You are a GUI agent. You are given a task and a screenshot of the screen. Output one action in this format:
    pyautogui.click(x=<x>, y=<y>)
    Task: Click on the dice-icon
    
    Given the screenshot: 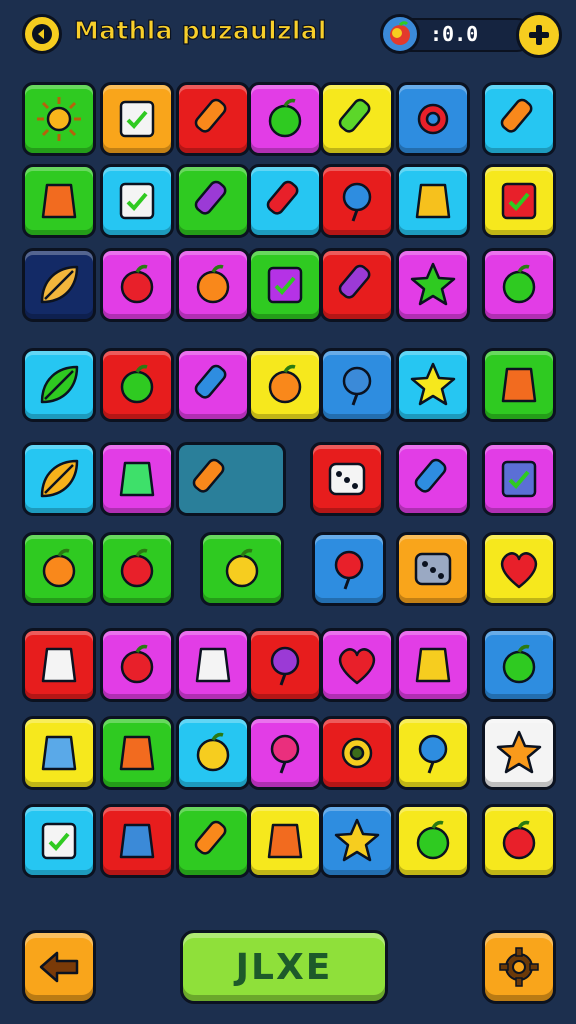 What is the action you would take?
    pyautogui.click(x=347, y=479)
    